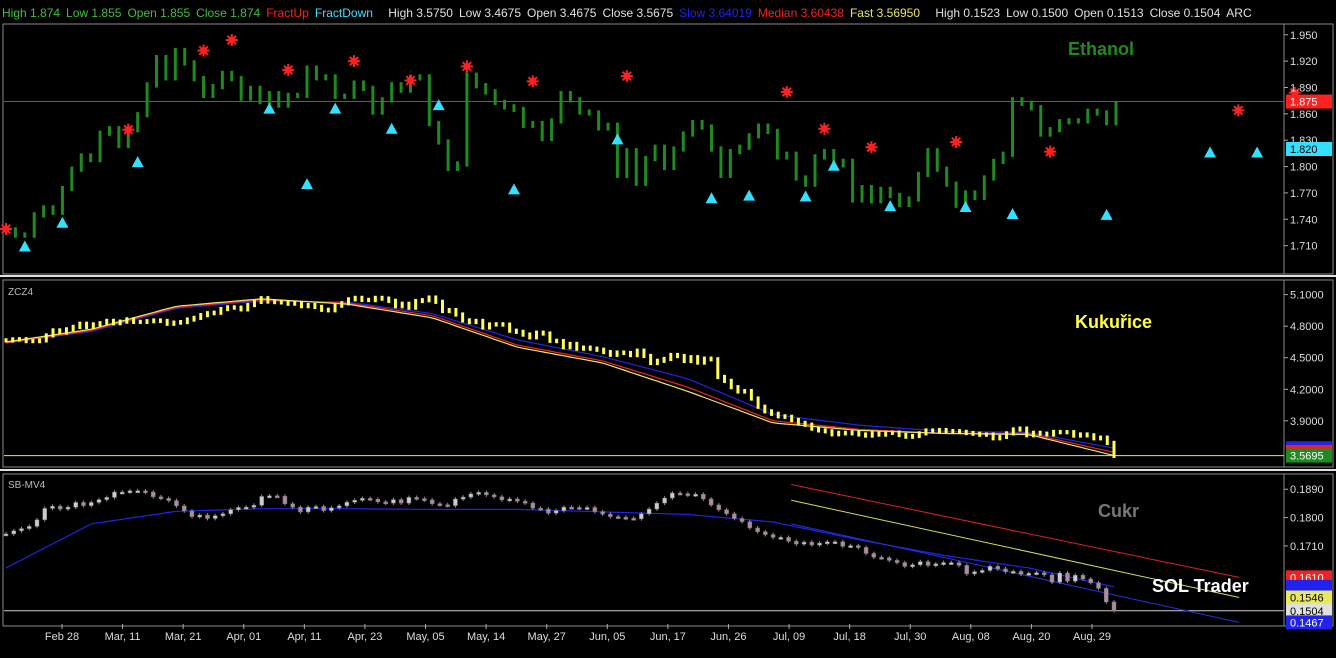 The image size is (1336, 658). What do you see at coordinates (1200, 586) in the screenshot?
I see `watermark: SOL Trader` at bounding box center [1200, 586].